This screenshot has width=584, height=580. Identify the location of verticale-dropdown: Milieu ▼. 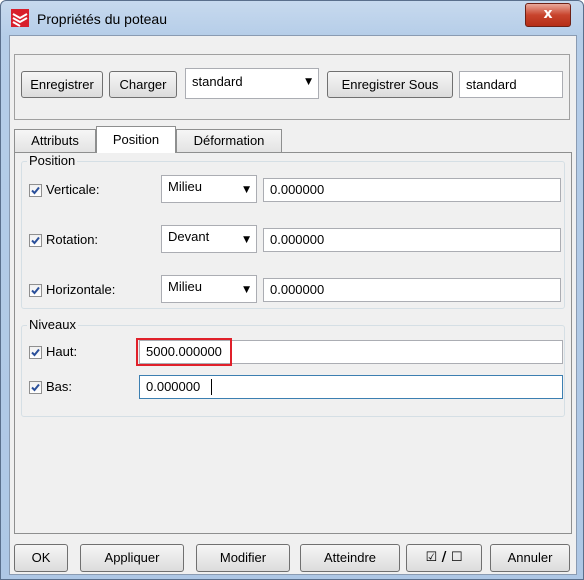
(209, 189).